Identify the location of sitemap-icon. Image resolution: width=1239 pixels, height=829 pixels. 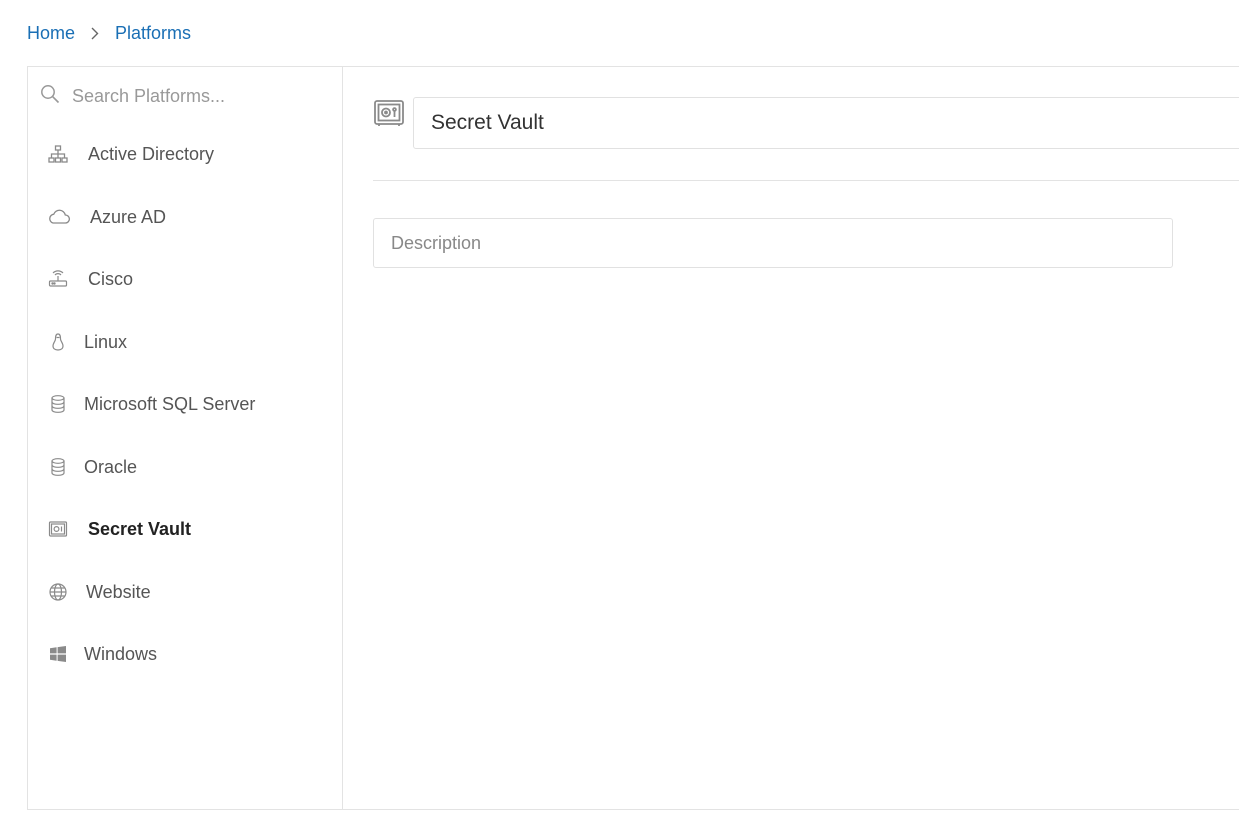
(58, 154).